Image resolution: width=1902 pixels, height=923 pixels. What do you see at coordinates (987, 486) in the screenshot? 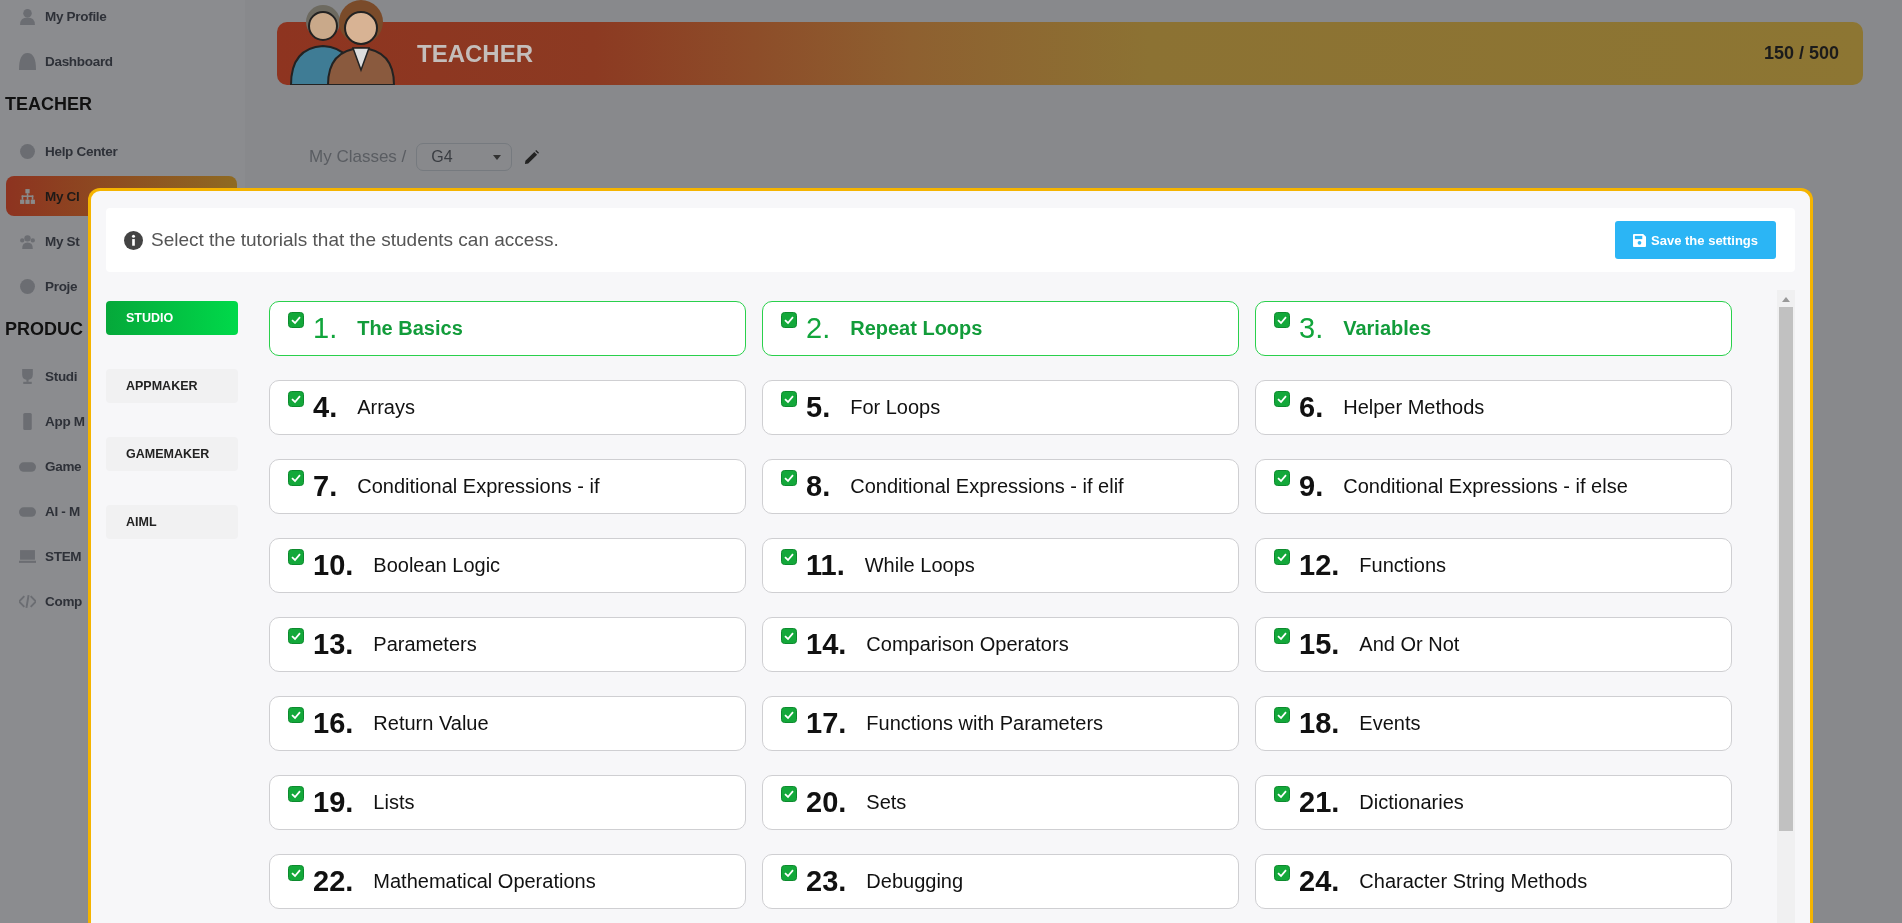
I see `tutorial-title: Conditional Expressions - if elif` at bounding box center [987, 486].